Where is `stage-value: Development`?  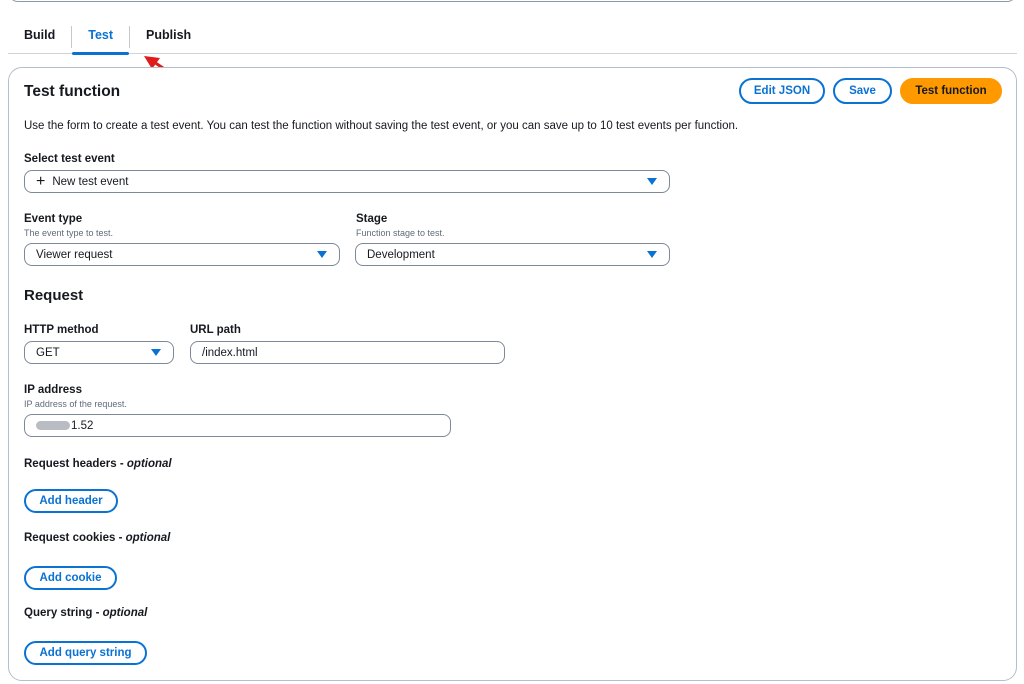 stage-value: Development is located at coordinates (401, 254).